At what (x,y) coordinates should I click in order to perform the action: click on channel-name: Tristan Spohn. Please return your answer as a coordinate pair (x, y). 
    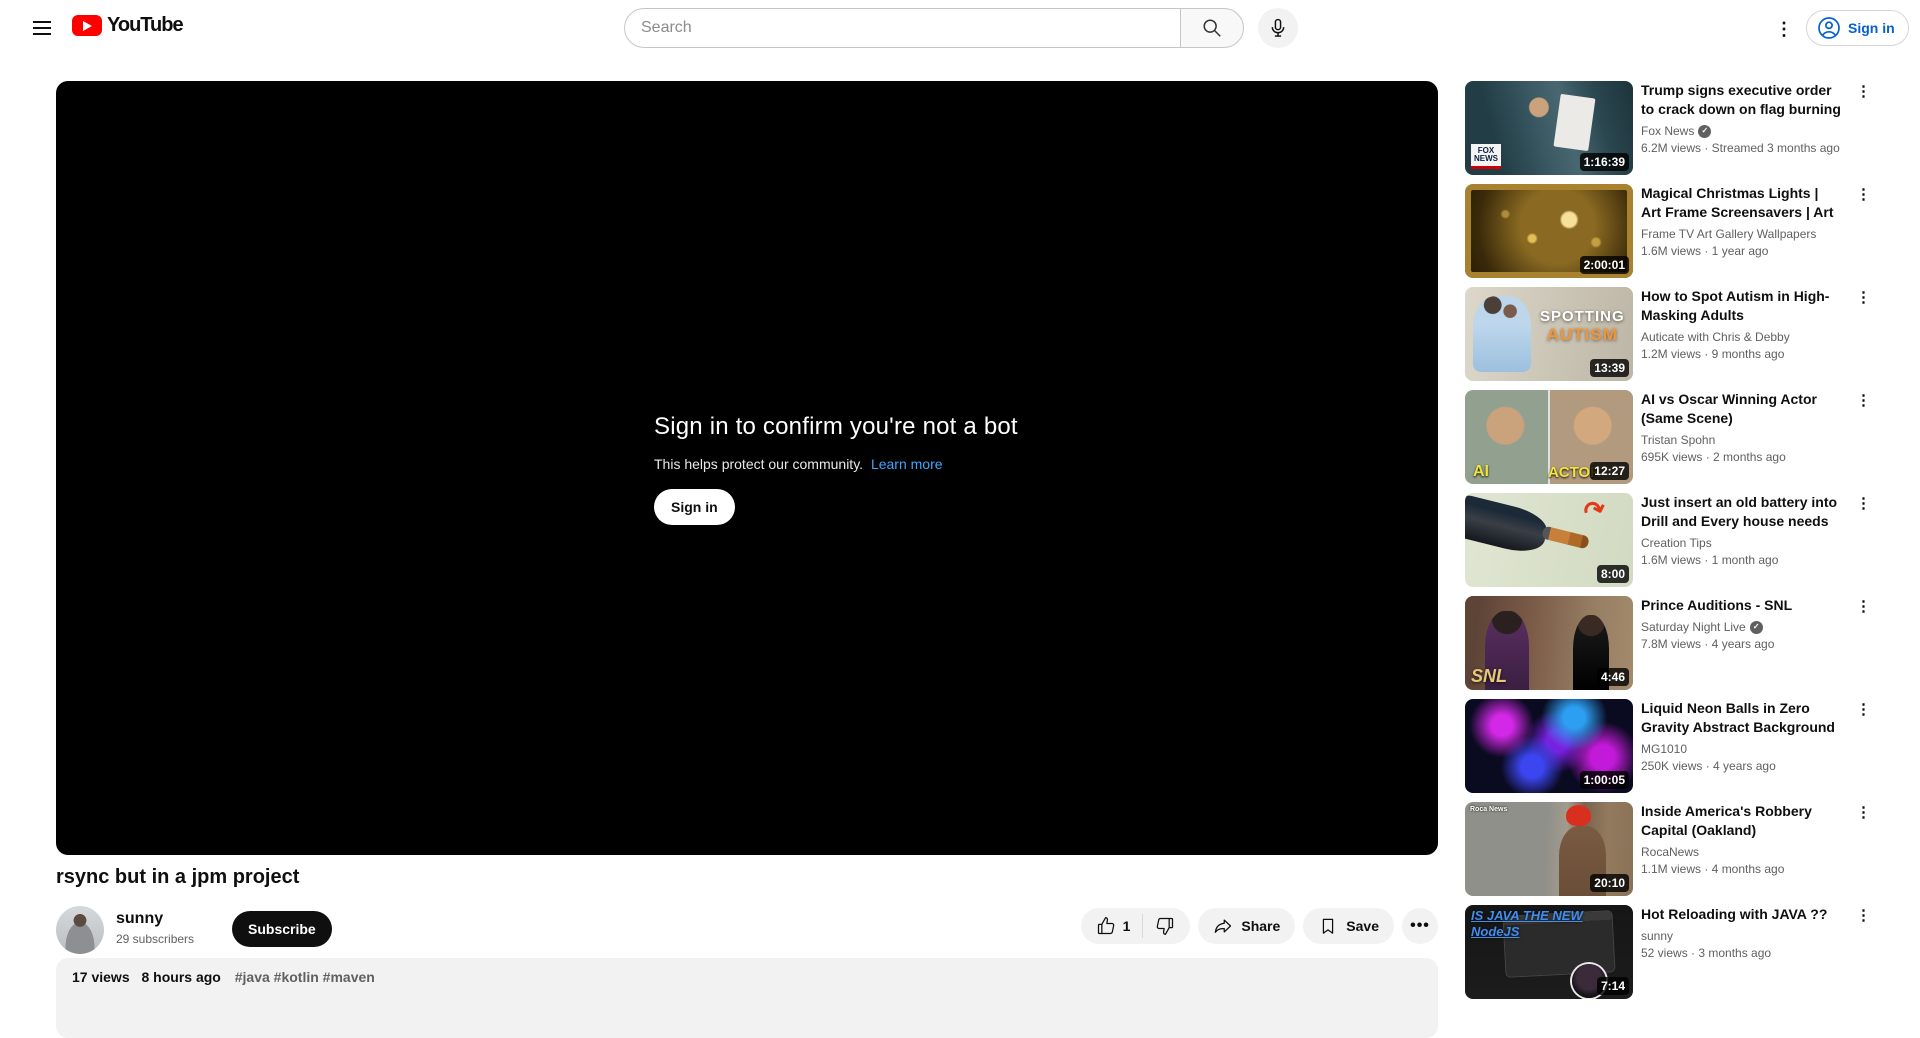
    Looking at the image, I should click on (1678, 440).